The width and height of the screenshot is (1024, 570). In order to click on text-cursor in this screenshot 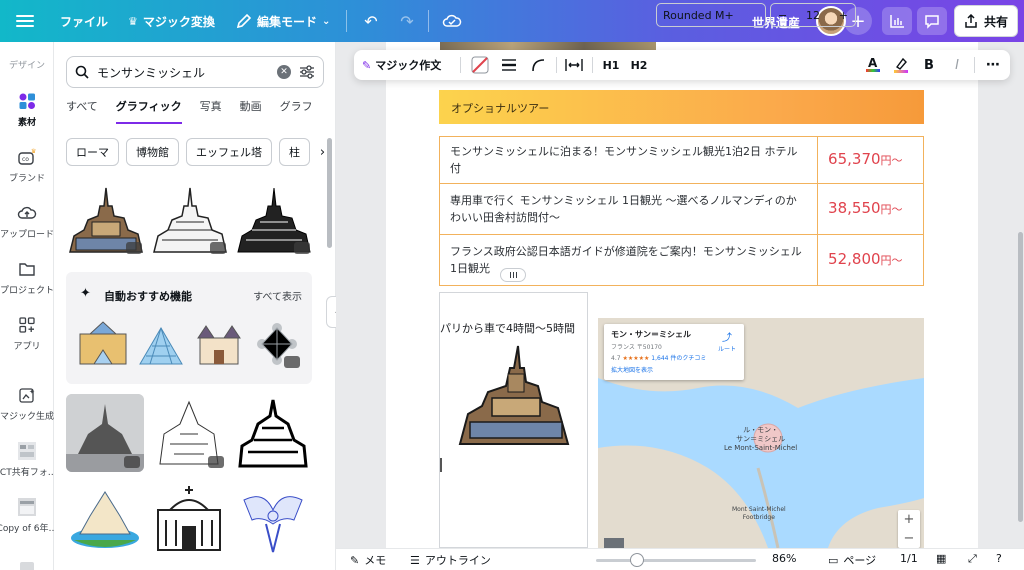, I will do `click(441, 465)`.